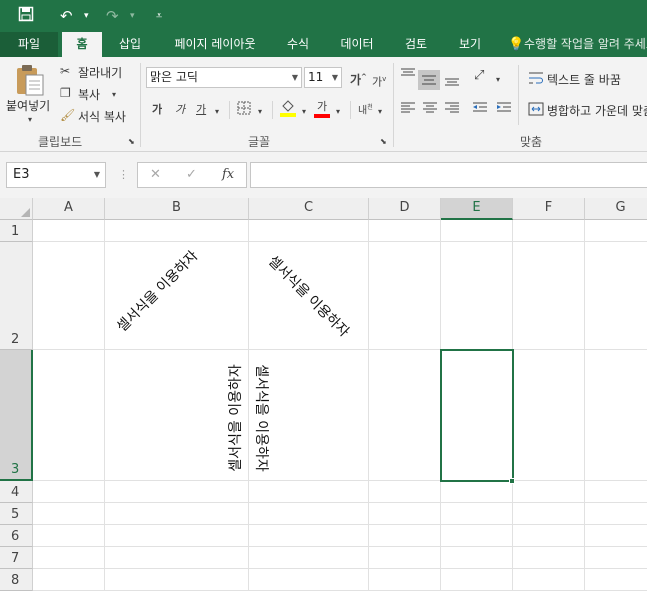  I want to click on align-right-icon, so click(452, 109).